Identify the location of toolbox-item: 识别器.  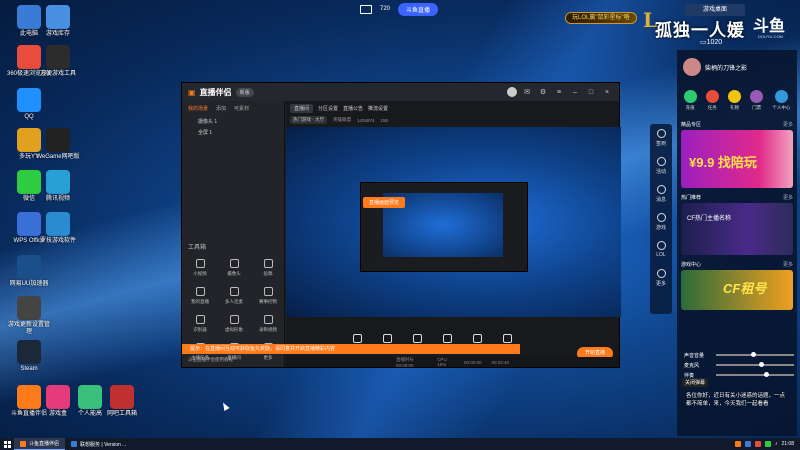
(200, 324).